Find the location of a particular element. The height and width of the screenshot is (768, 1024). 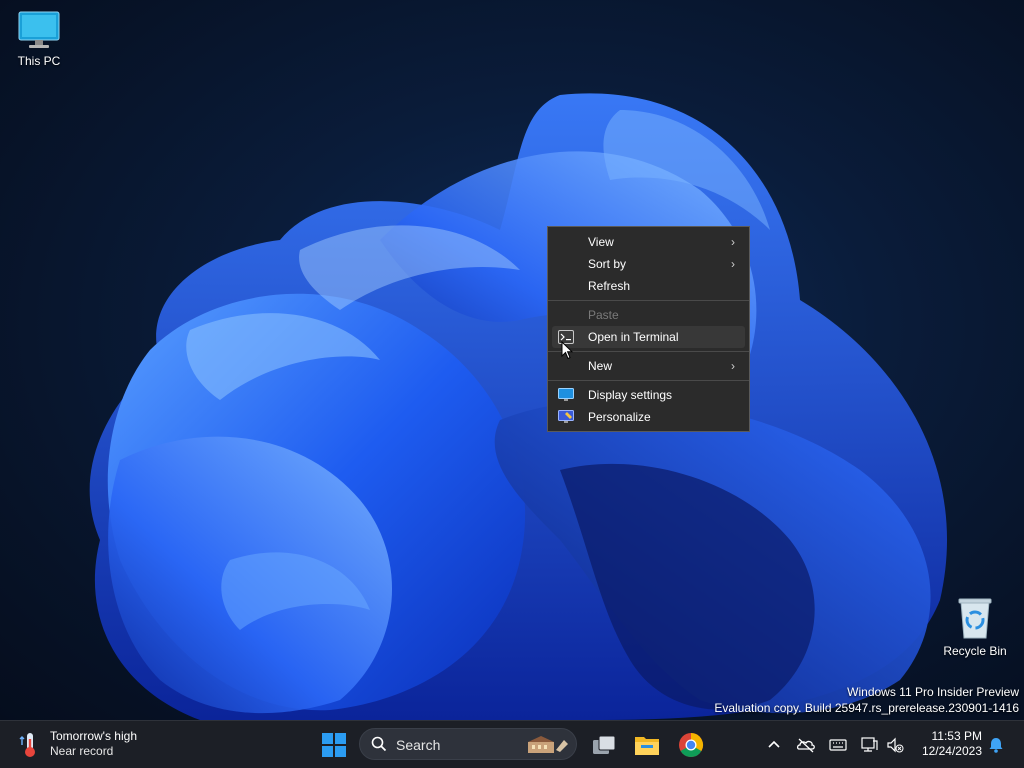

menu-item-personalize-label: Personalize is located at coordinates (619, 417).